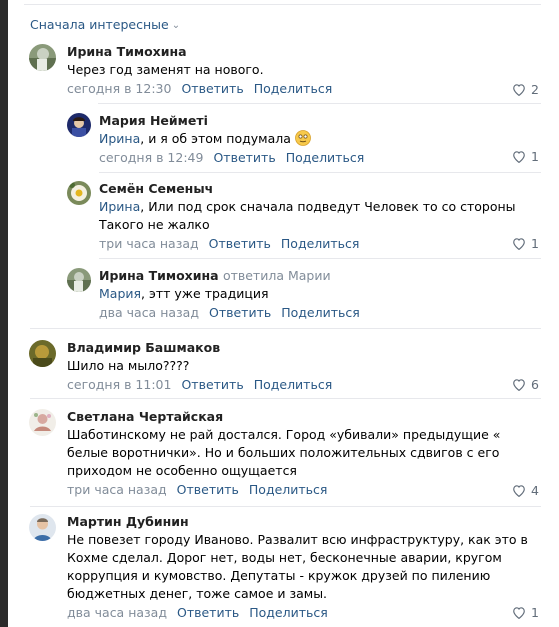 The image size is (559, 627). Describe the element at coordinates (4, 313) in the screenshot. I see `page-edge` at that location.